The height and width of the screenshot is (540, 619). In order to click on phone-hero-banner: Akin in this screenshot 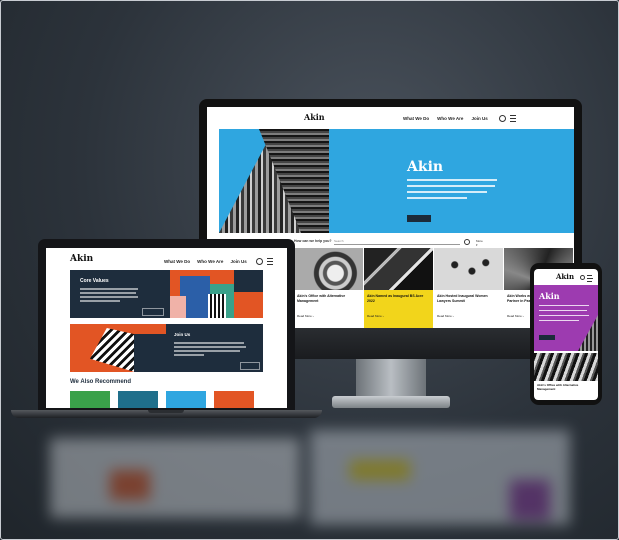, I will do `click(566, 318)`.